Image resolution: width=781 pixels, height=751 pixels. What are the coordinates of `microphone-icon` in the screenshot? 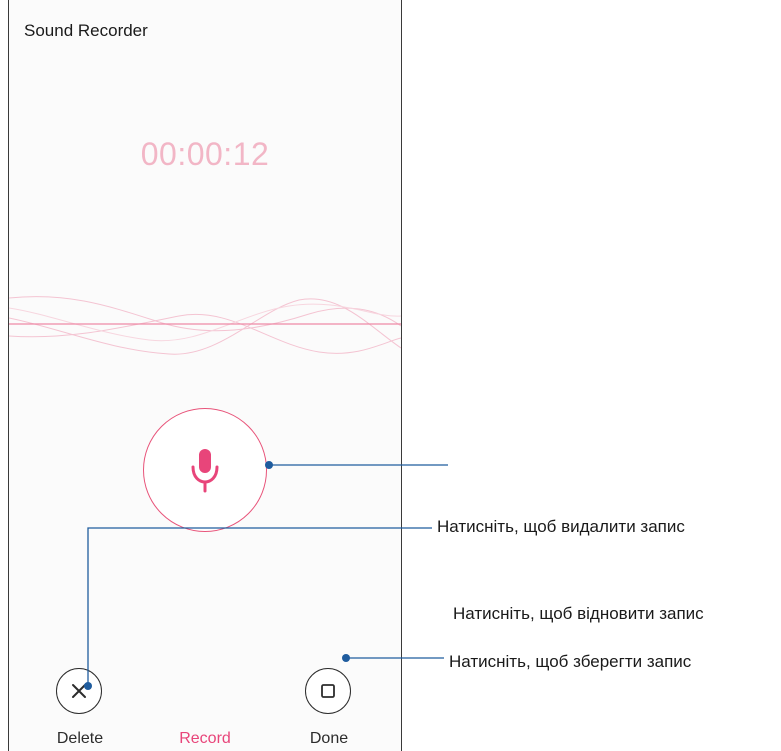 It's located at (205, 471).